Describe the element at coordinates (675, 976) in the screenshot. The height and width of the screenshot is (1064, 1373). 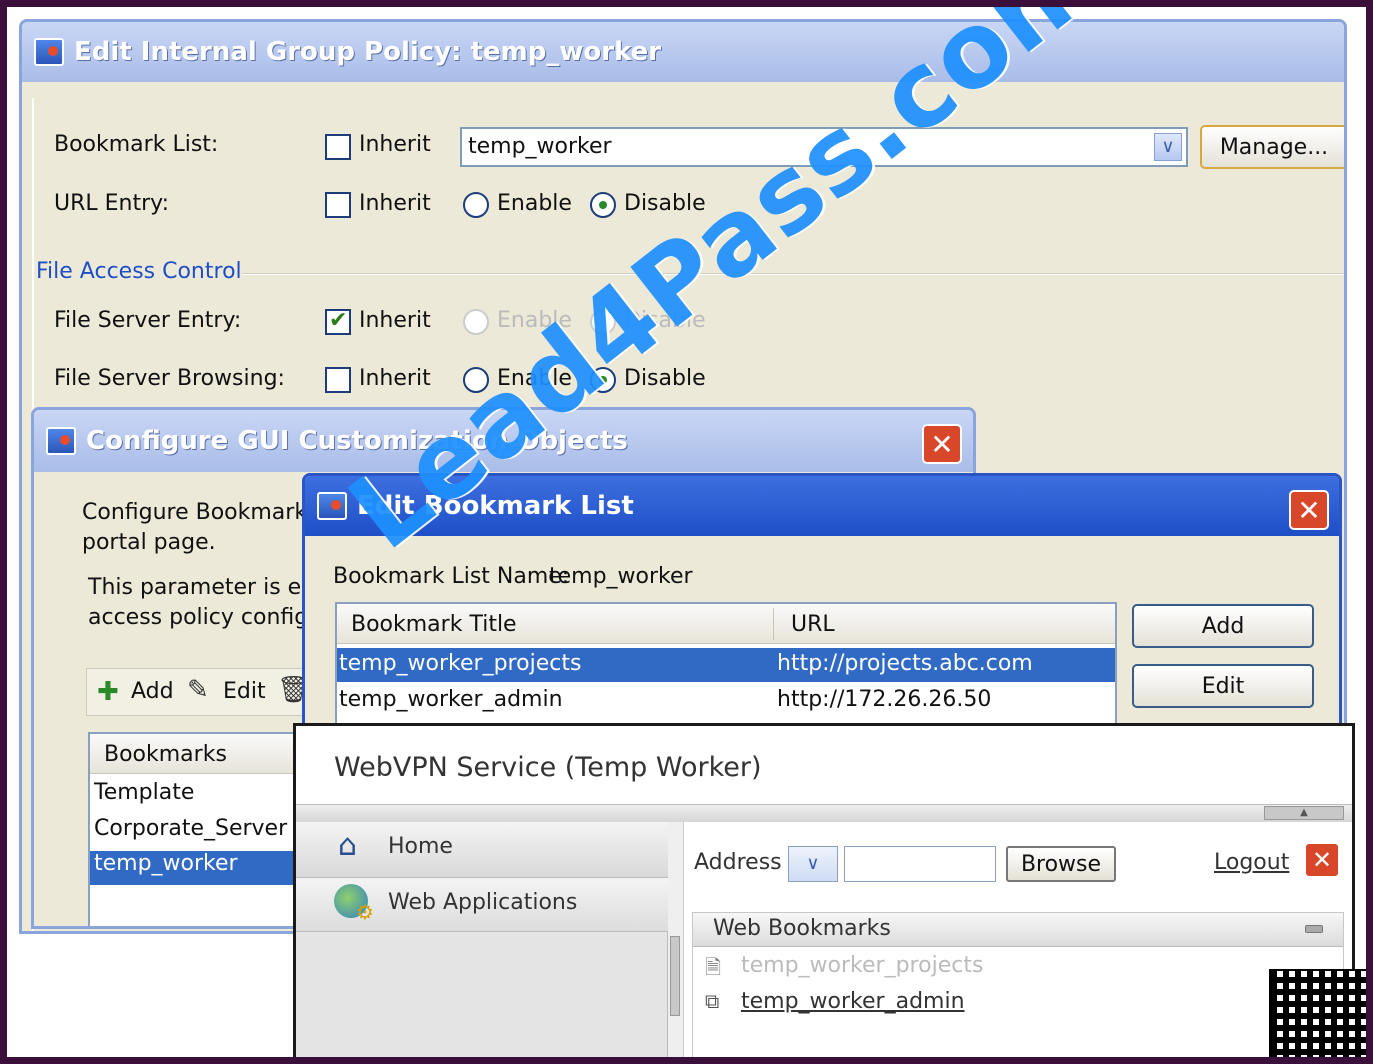
I see `splitter-handle` at that location.